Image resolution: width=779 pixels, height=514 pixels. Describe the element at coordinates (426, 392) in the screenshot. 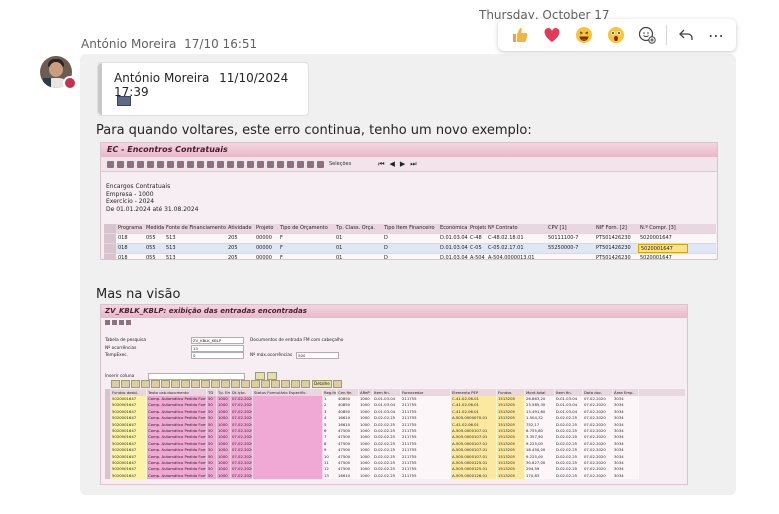

I see `sap2-cell: Fornecedor` at that location.